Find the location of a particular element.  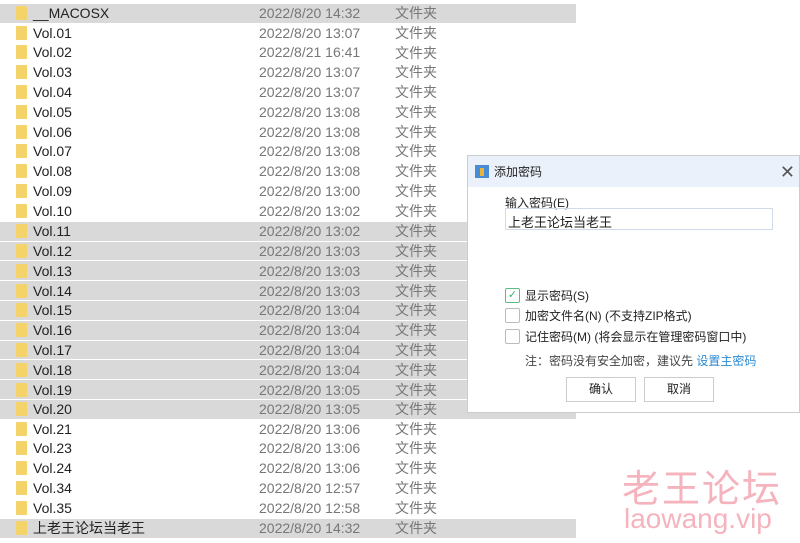

file-name: Vol.12 is located at coordinates (52, 250).